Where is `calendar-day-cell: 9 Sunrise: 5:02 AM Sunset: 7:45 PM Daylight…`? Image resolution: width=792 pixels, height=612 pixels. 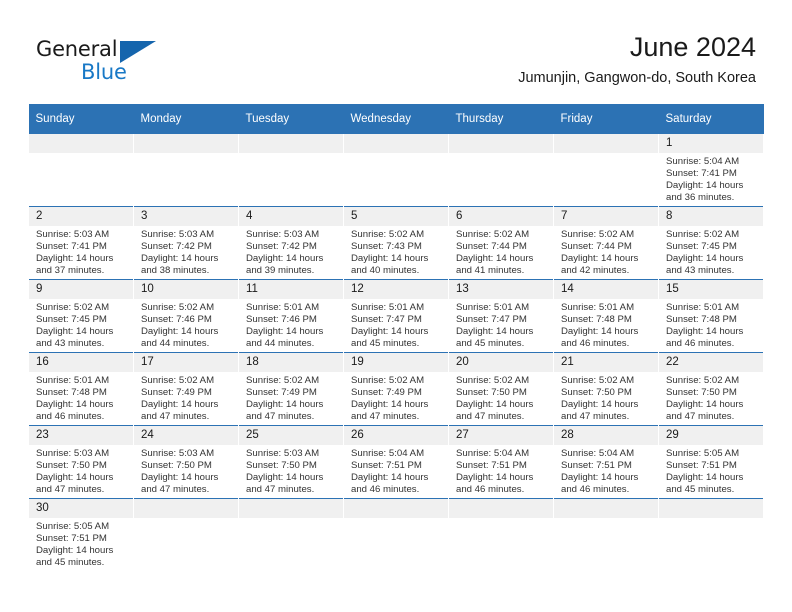 calendar-day-cell: 9 Sunrise: 5:02 AM Sunset: 7:45 PM Daylight… is located at coordinates (81, 316).